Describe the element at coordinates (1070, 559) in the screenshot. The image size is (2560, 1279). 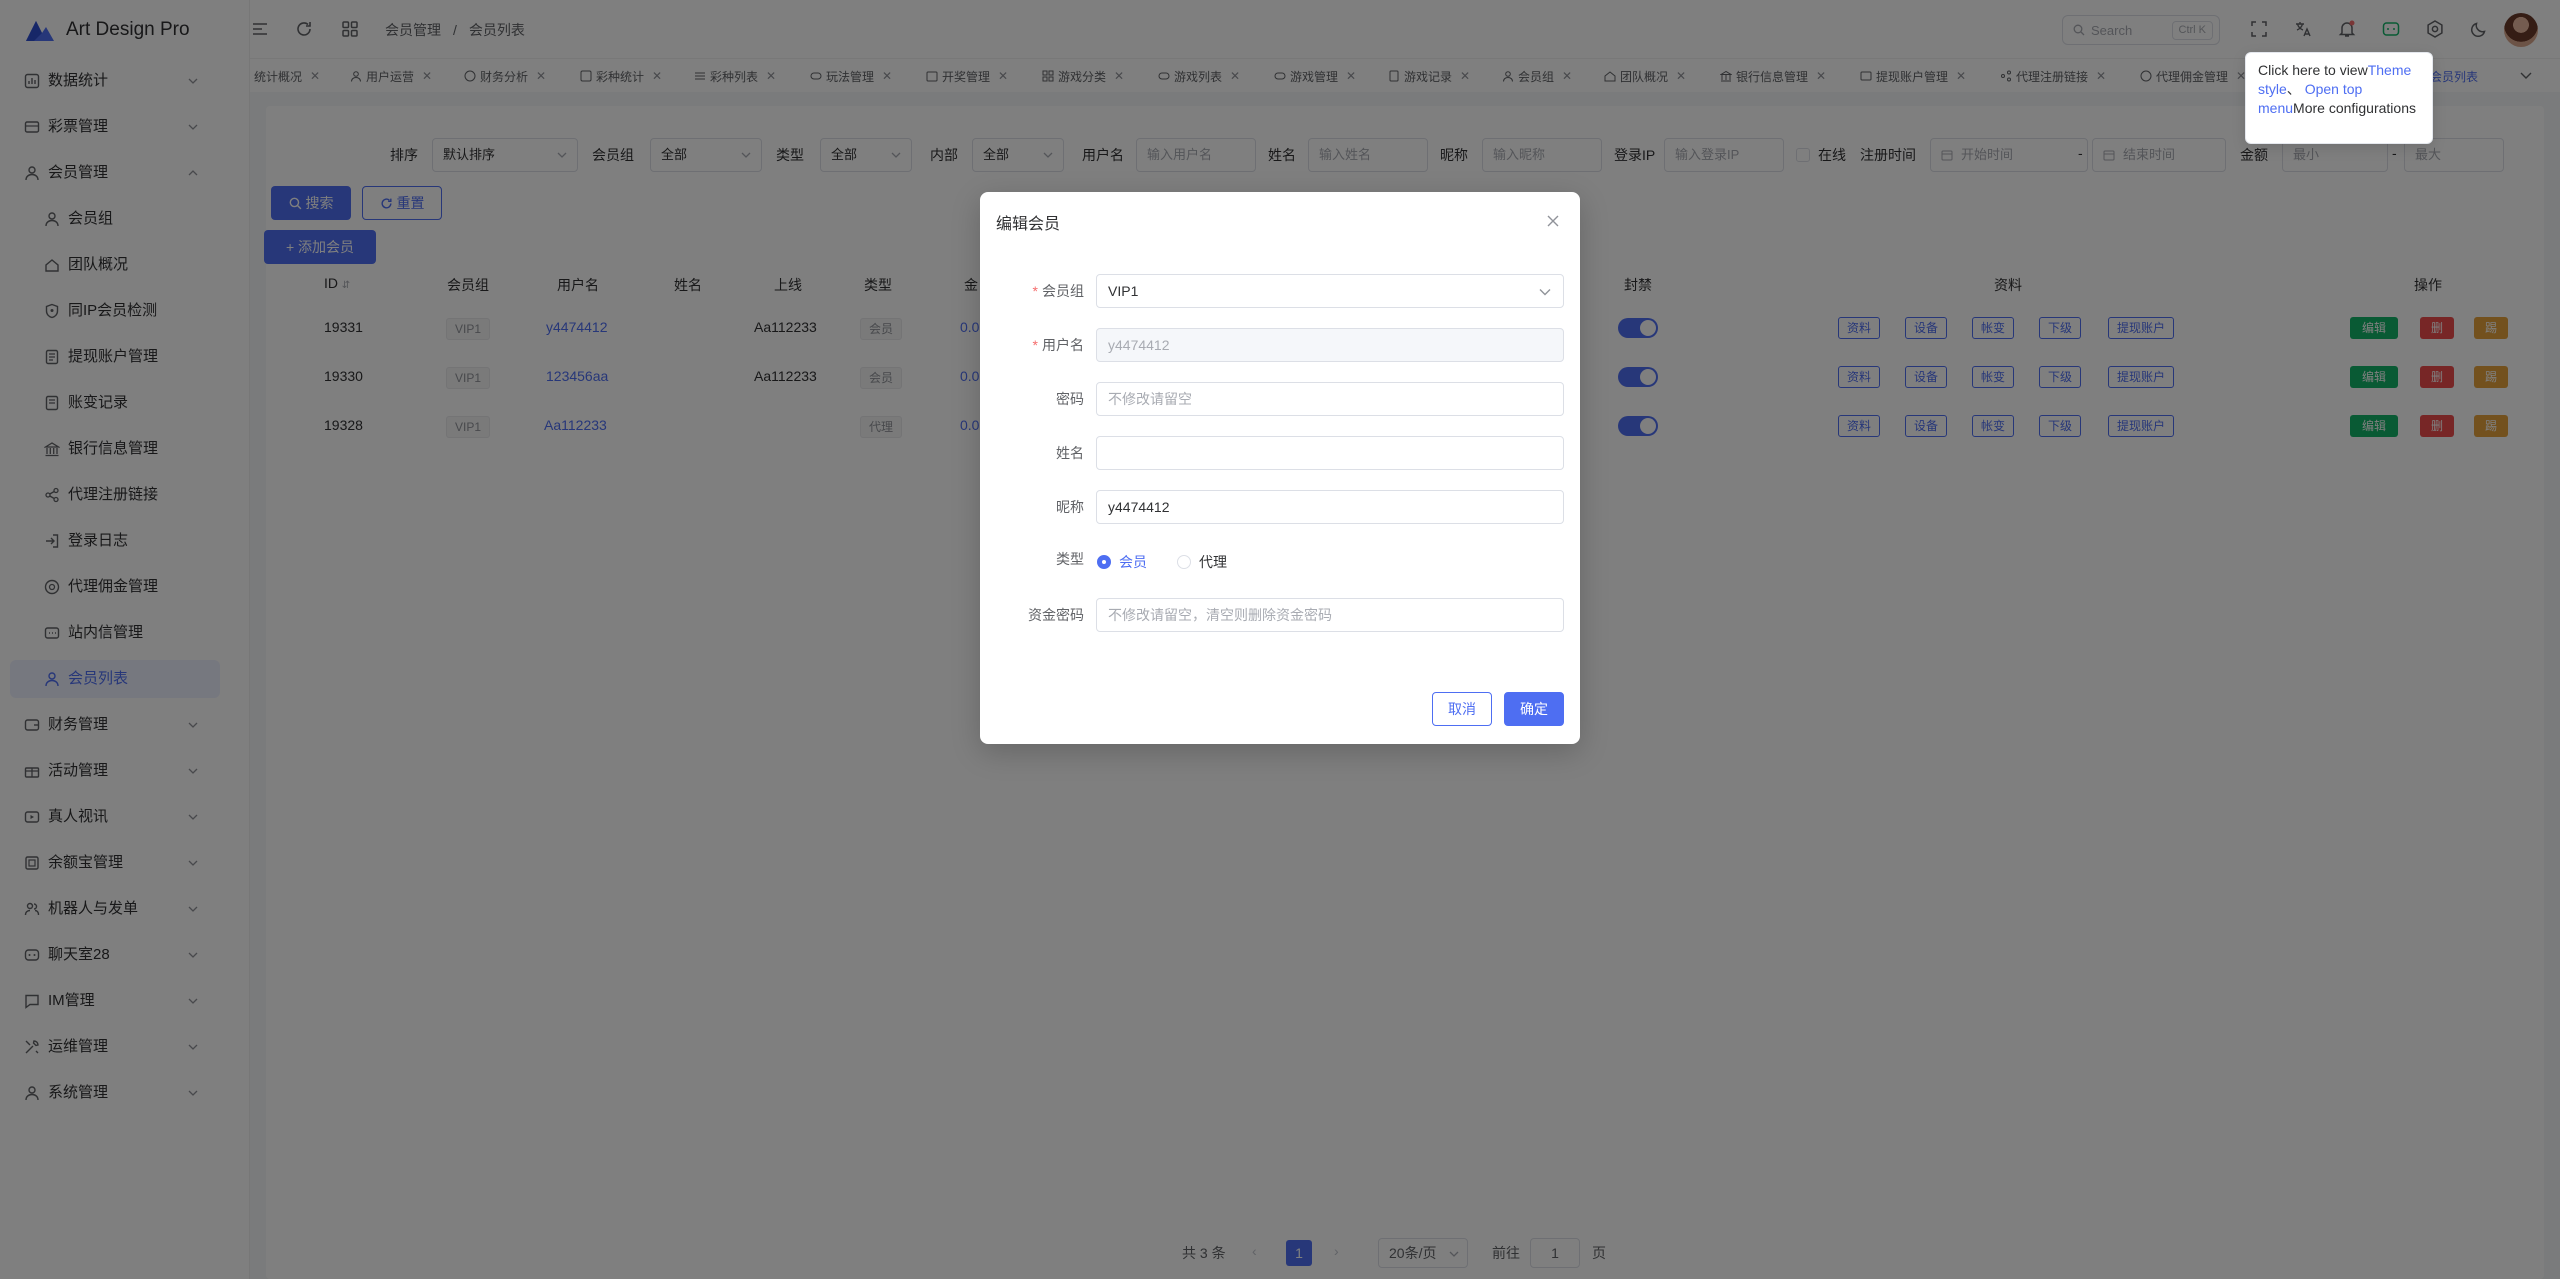
I see `type-field-label: 类型` at that location.